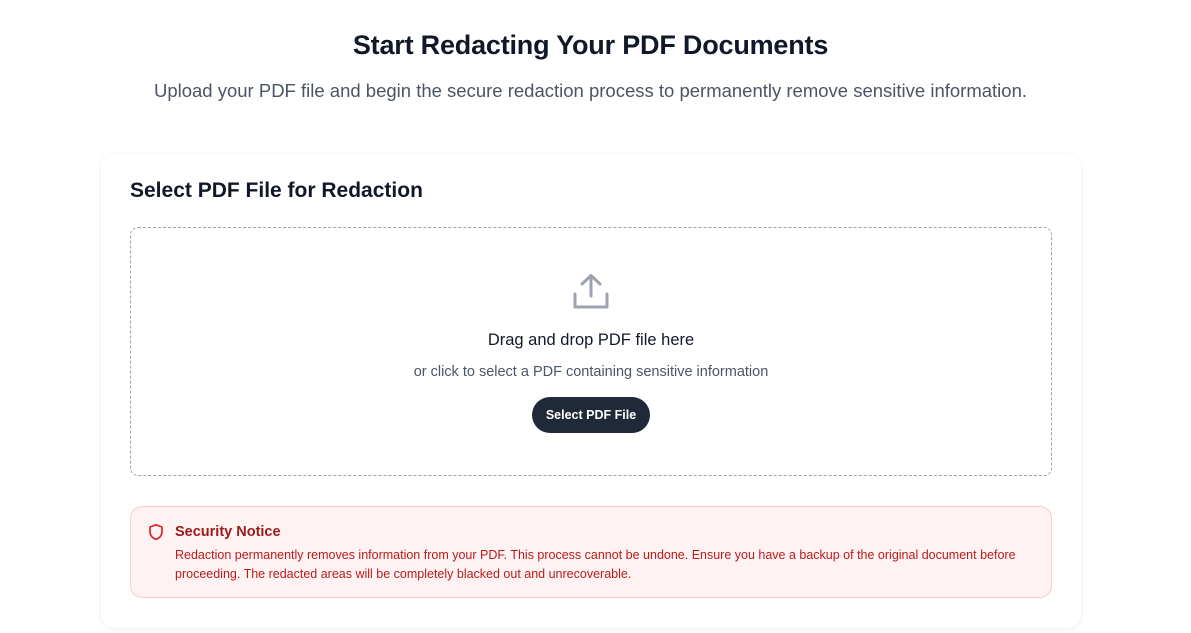  Describe the element at coordinates (156, 532) in the screenshot. I see `shield-icon` at that location.